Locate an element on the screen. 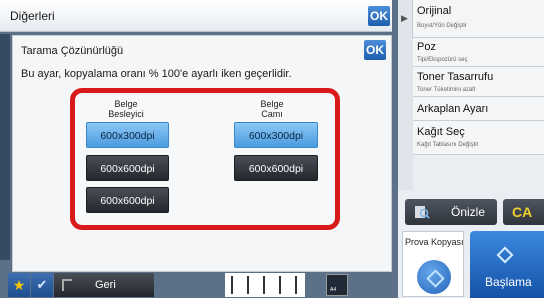  dialog-ok-button: OK is located at coordinates (375, 50).